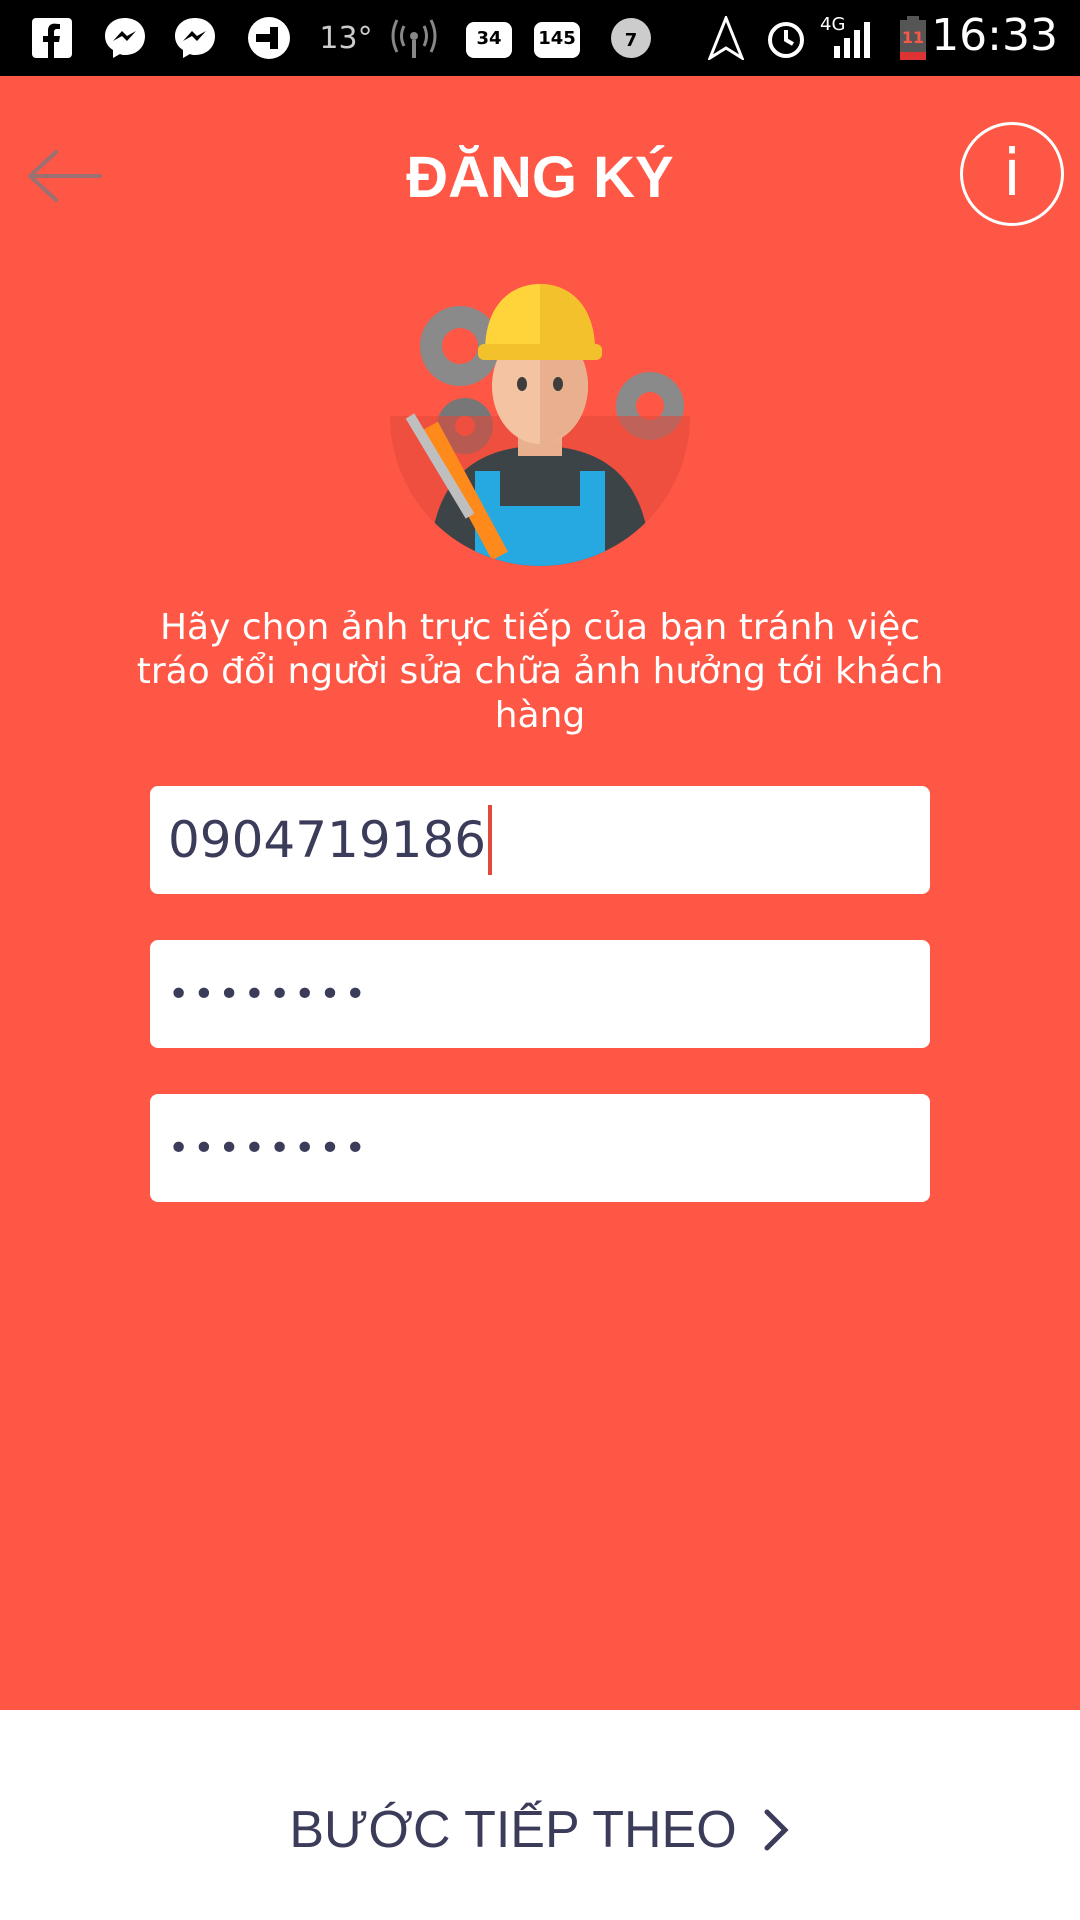 This screenshot has height=1920, width=1080. I want to click on worker-illustration, so click(540, 425).